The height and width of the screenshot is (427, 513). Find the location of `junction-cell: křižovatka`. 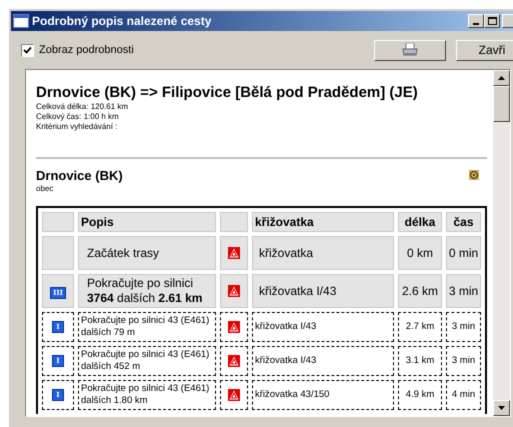

junction-cell: křižovatka is located at coordinates (323, 253).